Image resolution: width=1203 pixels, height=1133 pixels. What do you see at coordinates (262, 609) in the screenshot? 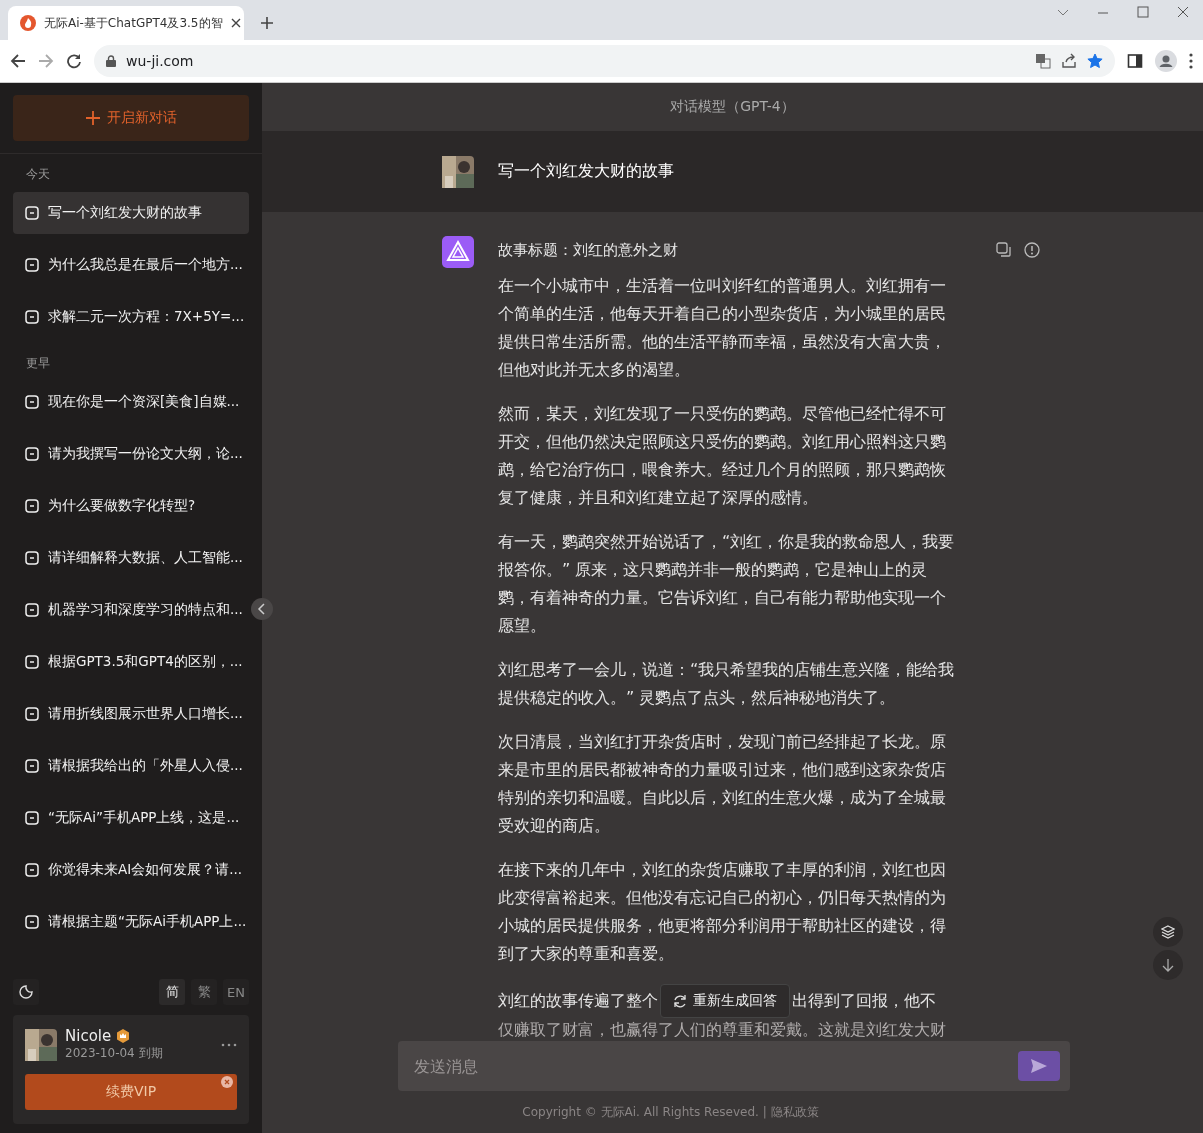
I see `collapse-chevron-icon` at bounding box center [262, 609].